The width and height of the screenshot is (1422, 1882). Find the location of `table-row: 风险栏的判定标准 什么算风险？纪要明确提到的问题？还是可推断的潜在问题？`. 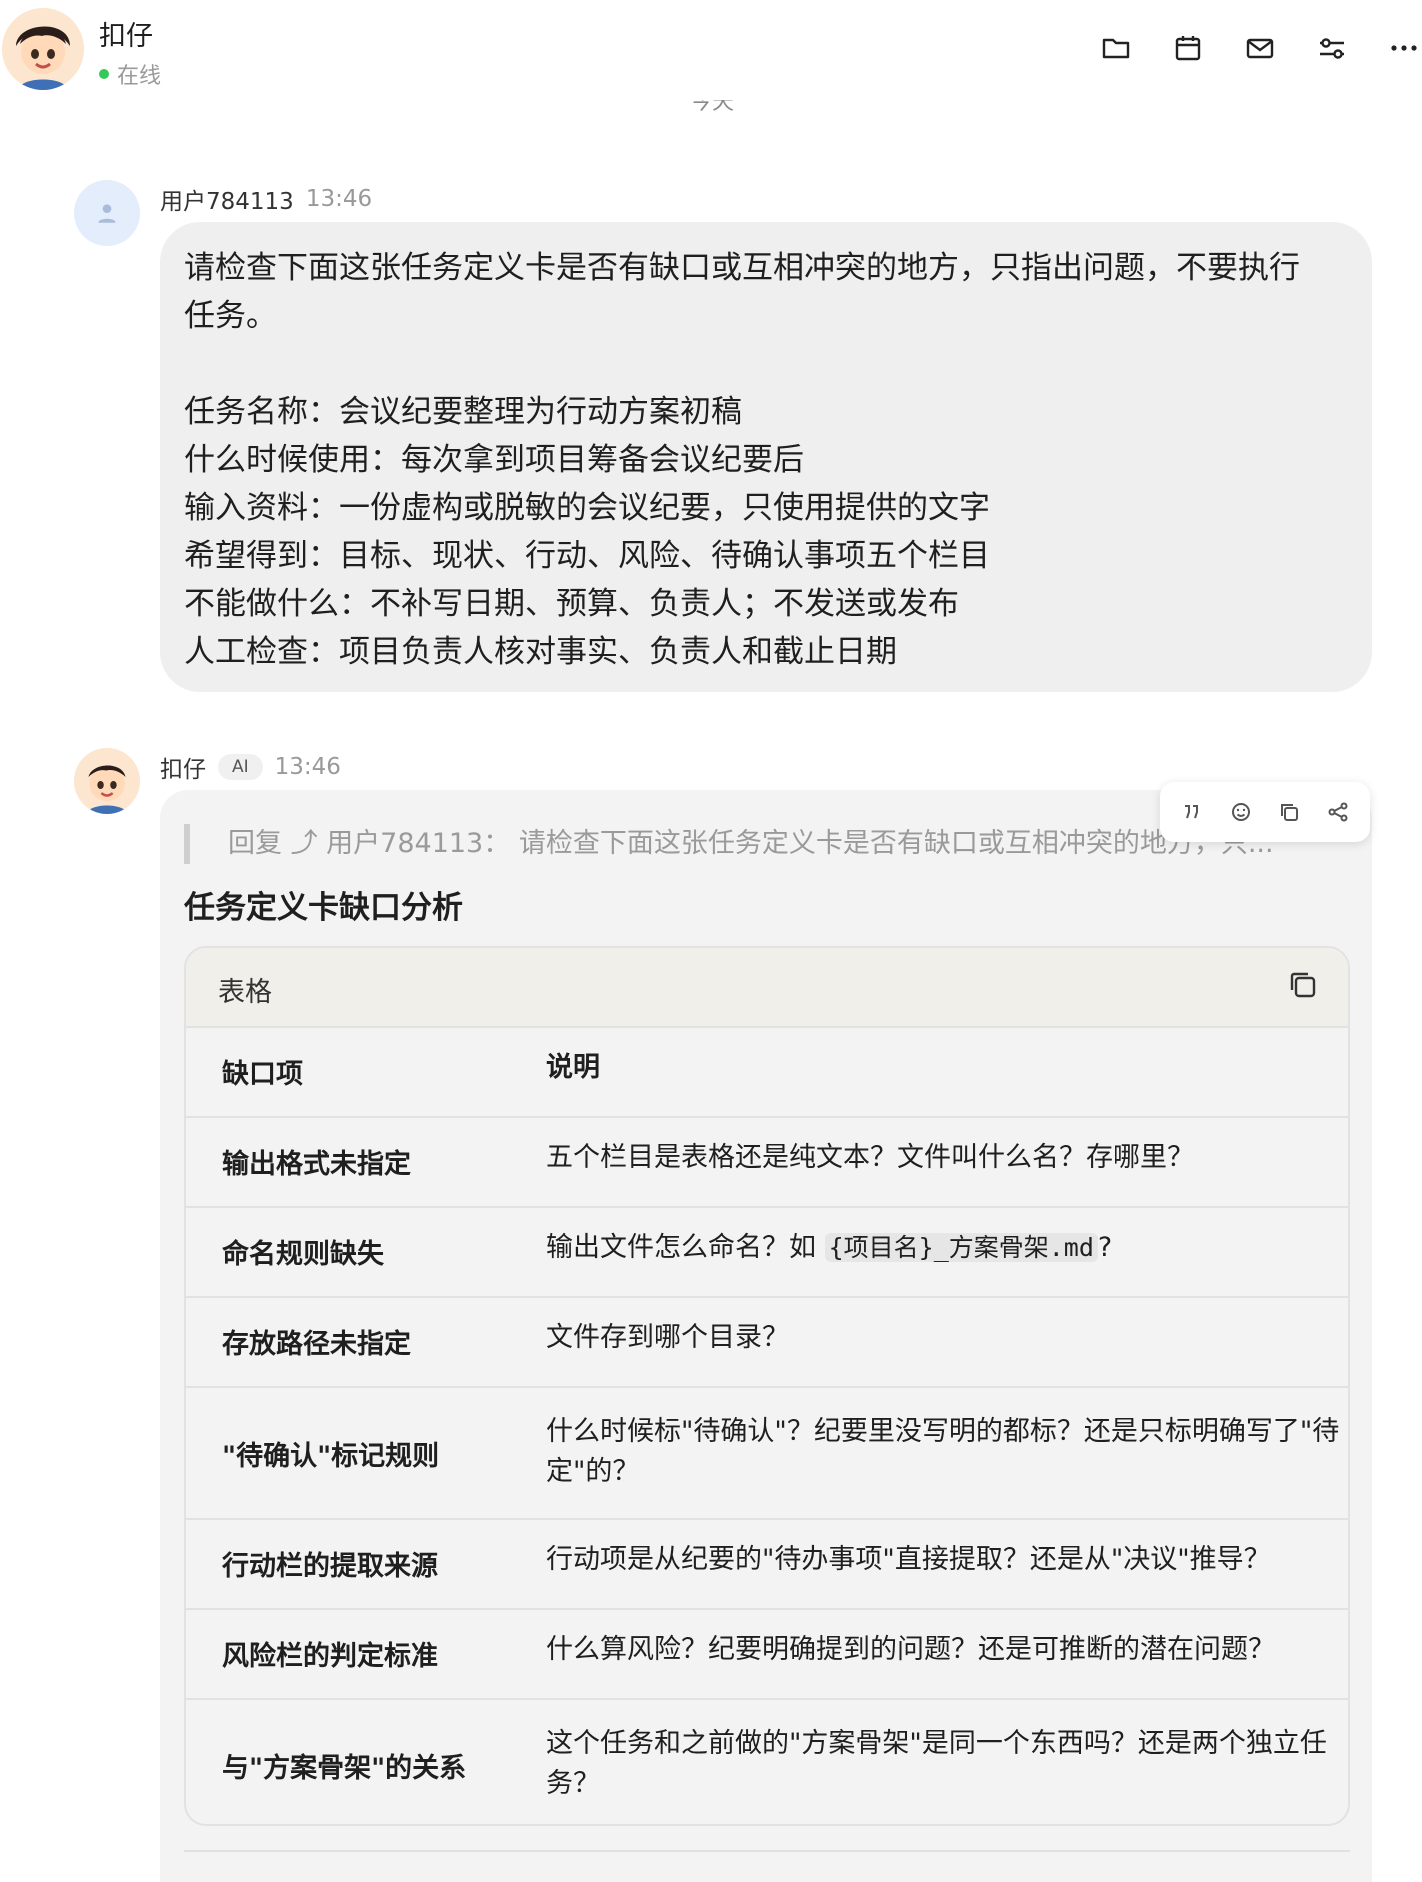

table-row: 风险栏的判定标准 什么算风险？纪要明确提到的问题？还是可推断的潜在问题？ is located at coordinates (767, 1655).